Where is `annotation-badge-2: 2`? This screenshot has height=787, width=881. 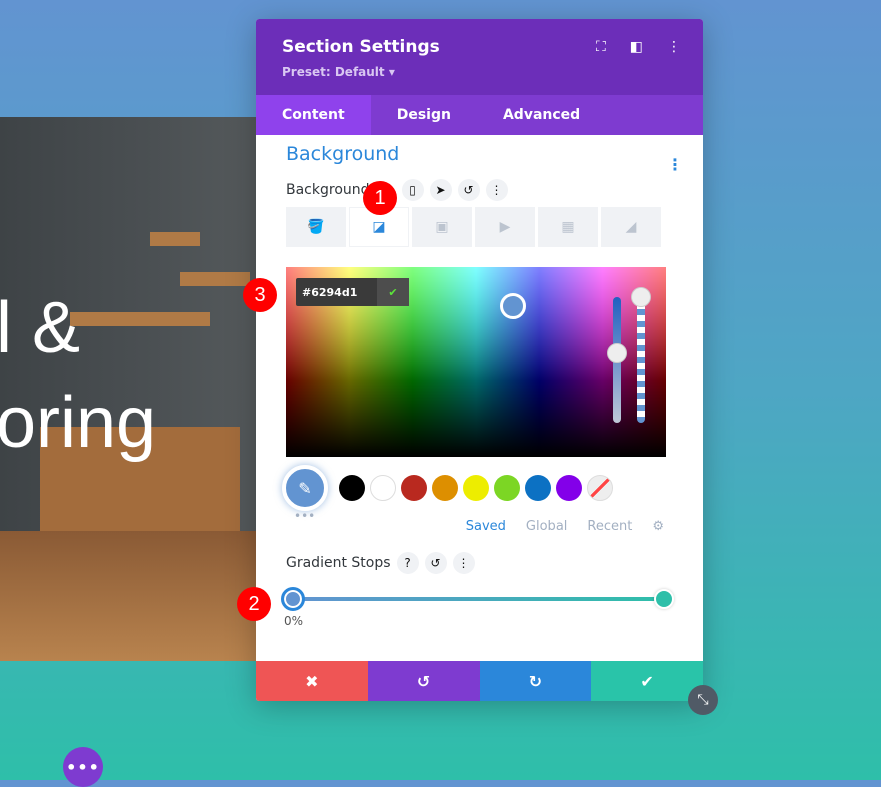 annotation-badge-2: 2 is located at coordinates (254, 604).